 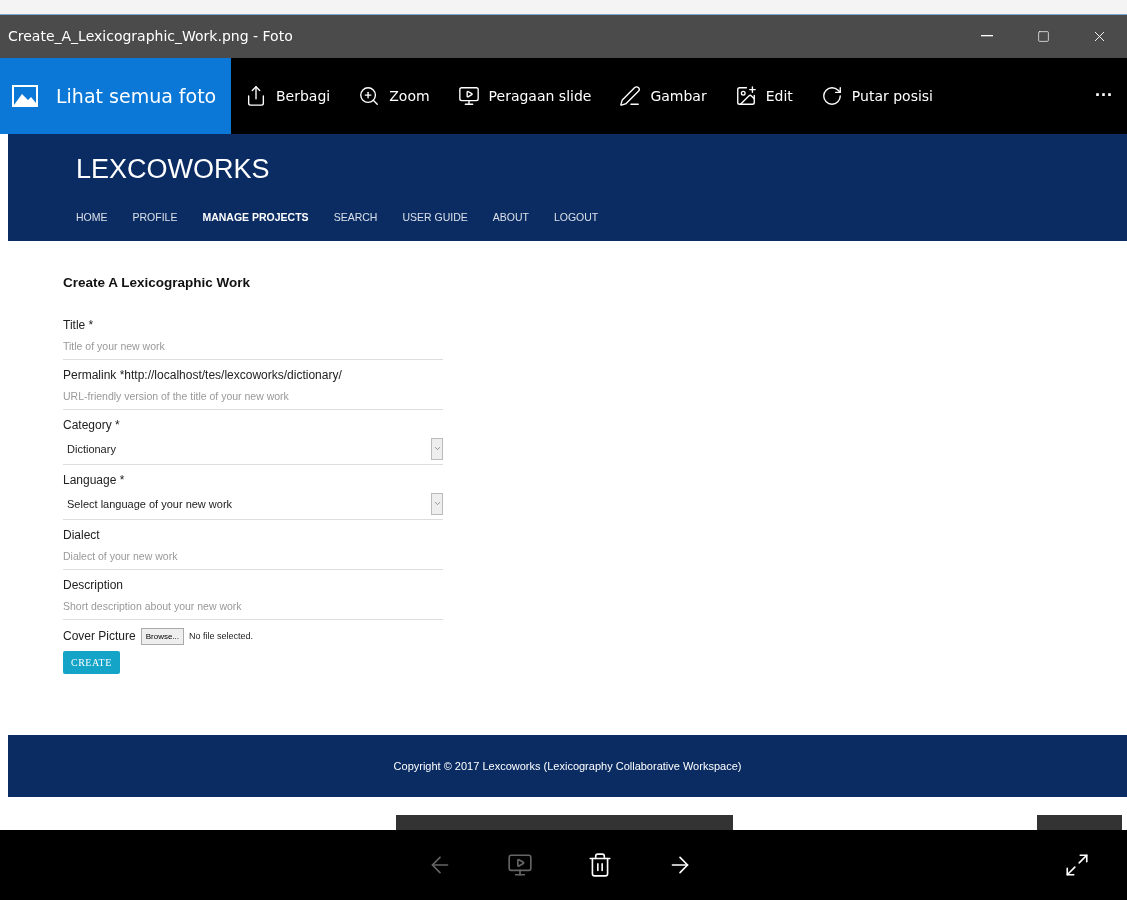 What do you see at coordinates (157, 282) in the screenshot?
I see `form-heading: Create A Lexicographic Work` at bounding box center [157, 282].